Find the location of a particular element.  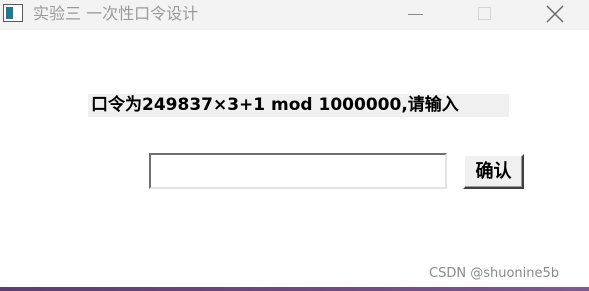

window-app-icon is located at coordinates (13, 13).